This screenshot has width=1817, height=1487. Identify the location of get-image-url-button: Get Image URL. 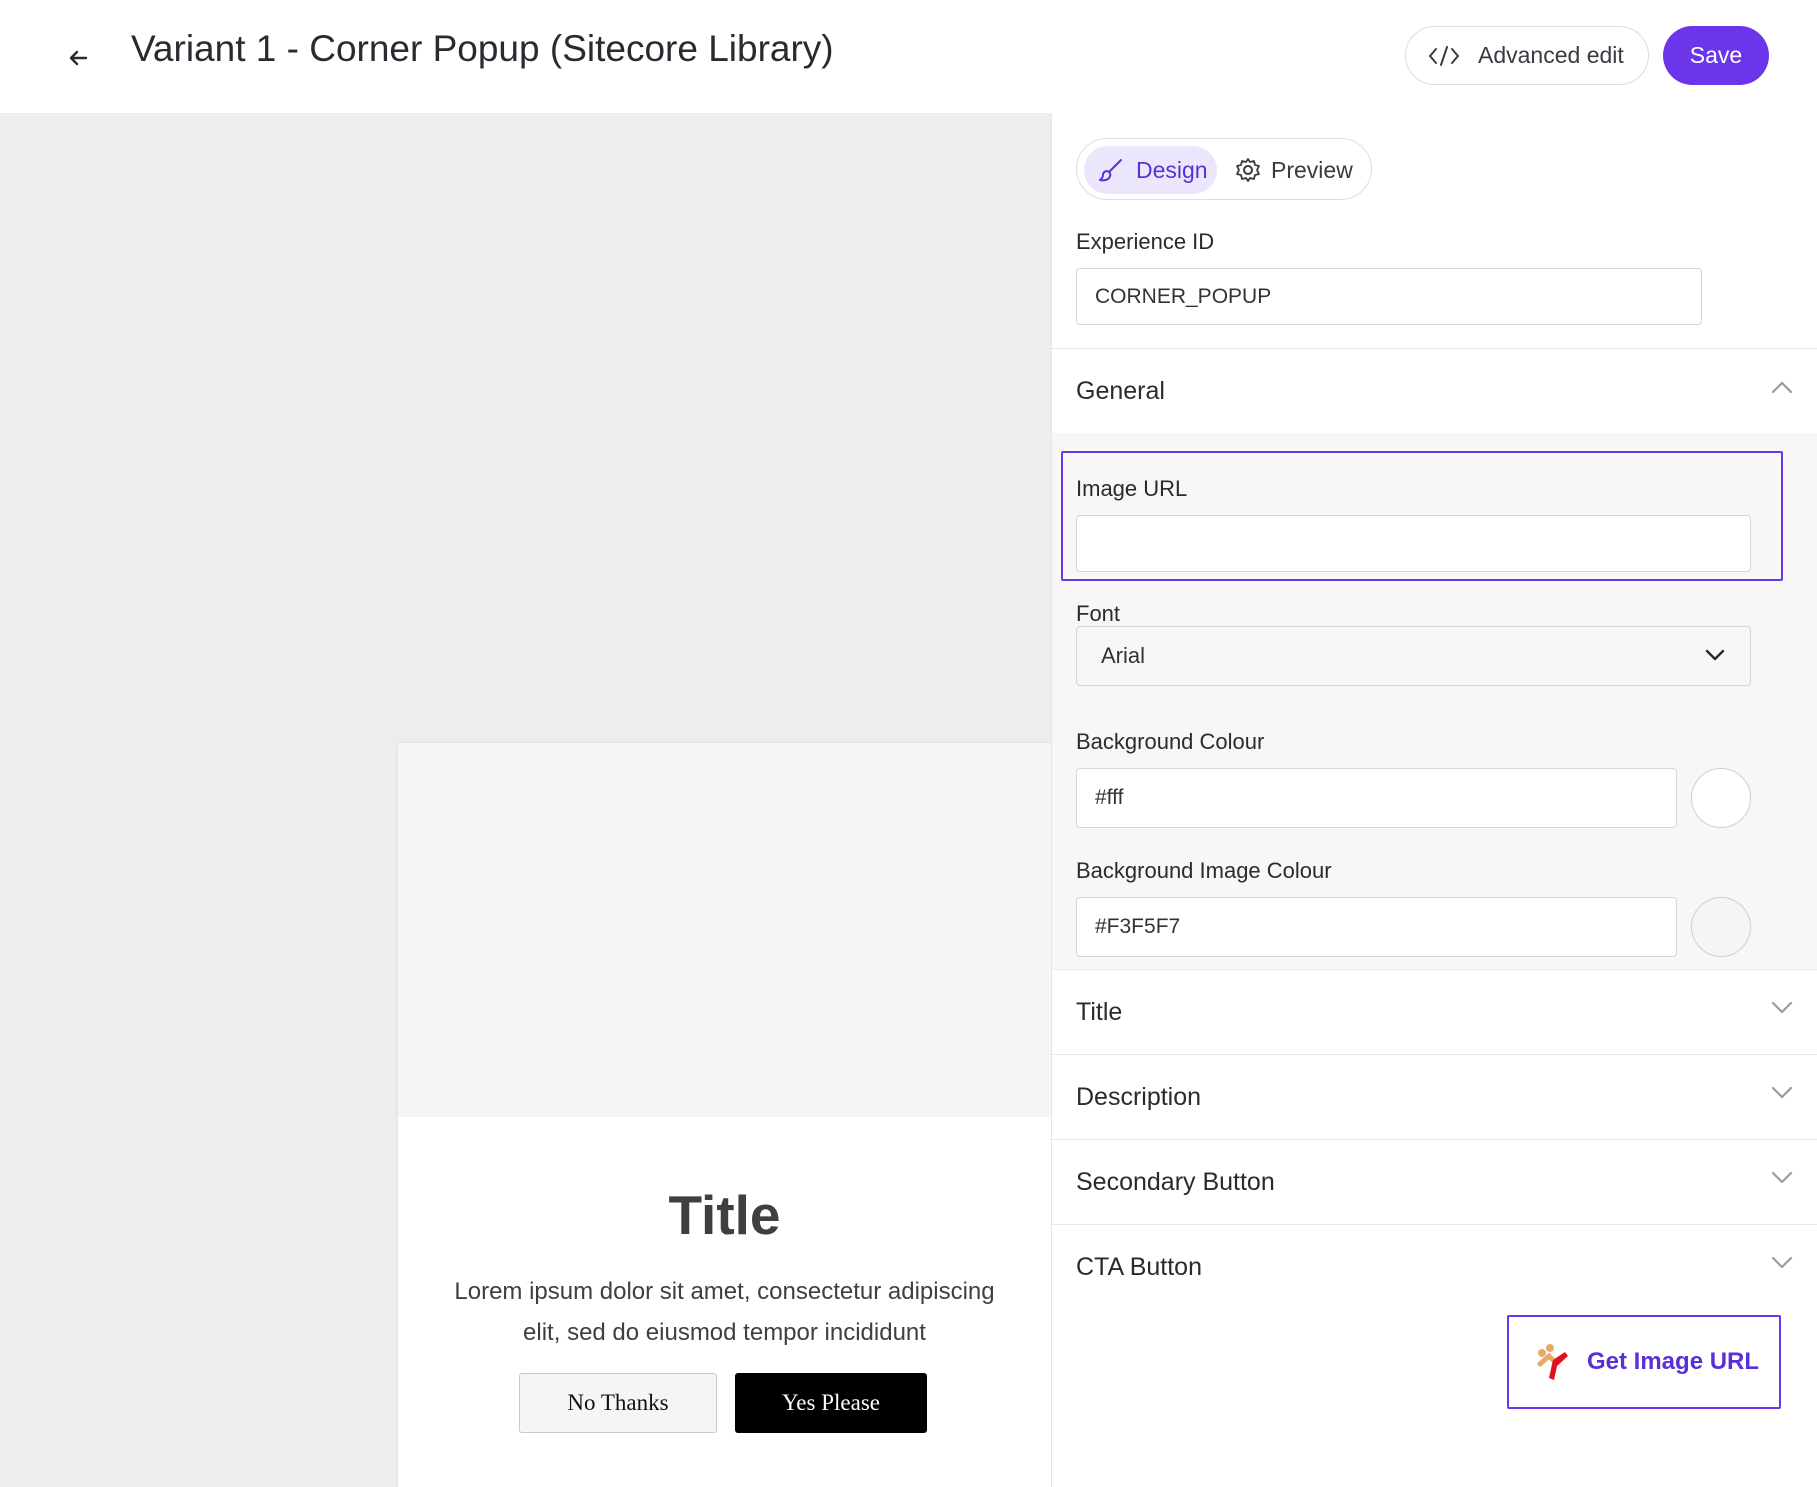
(1644, 1362).